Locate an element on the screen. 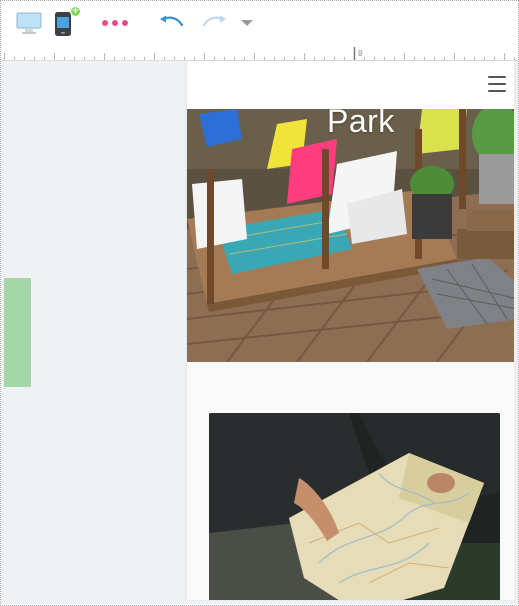  hero-title: Park is located at coordinates (361, 124).